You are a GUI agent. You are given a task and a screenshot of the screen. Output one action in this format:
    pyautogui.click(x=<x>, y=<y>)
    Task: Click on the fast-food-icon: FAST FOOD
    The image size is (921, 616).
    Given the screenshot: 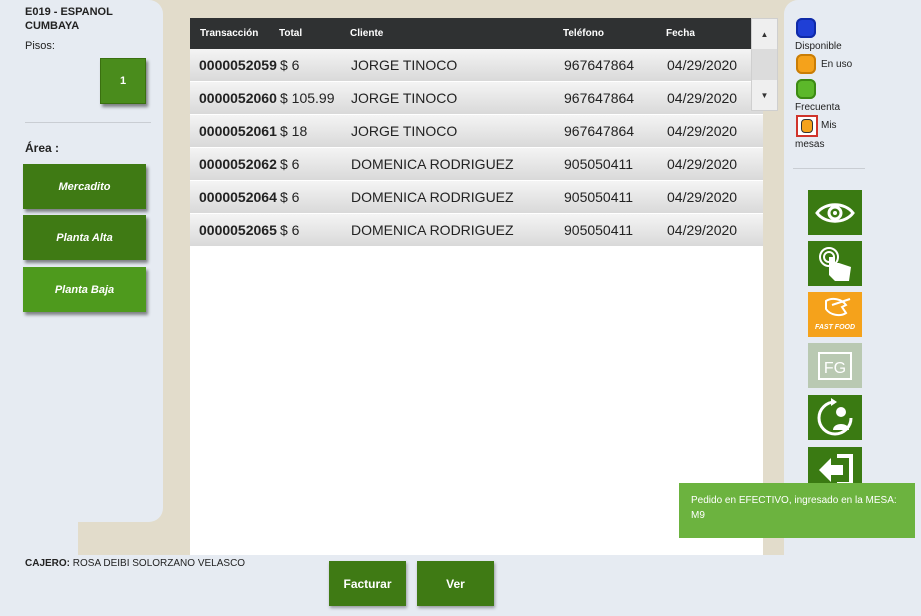 What is the action you would take?
    pyautogui.click(x=835, y=314)
    